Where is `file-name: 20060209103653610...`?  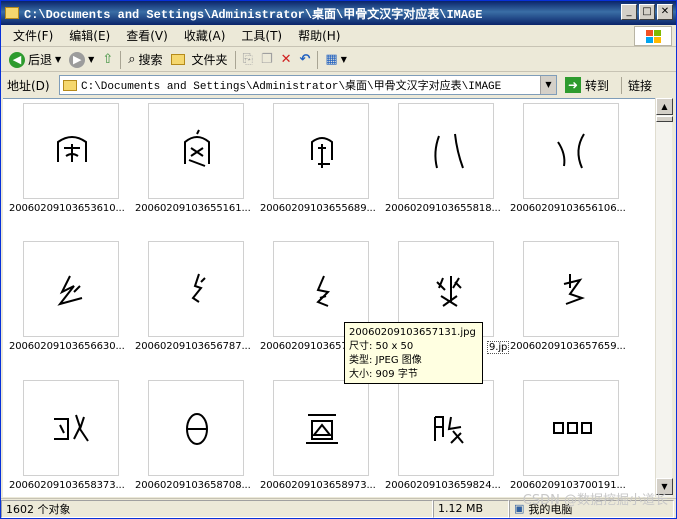
file-name: 20060209103653610... is located at coordinates (67, 208).